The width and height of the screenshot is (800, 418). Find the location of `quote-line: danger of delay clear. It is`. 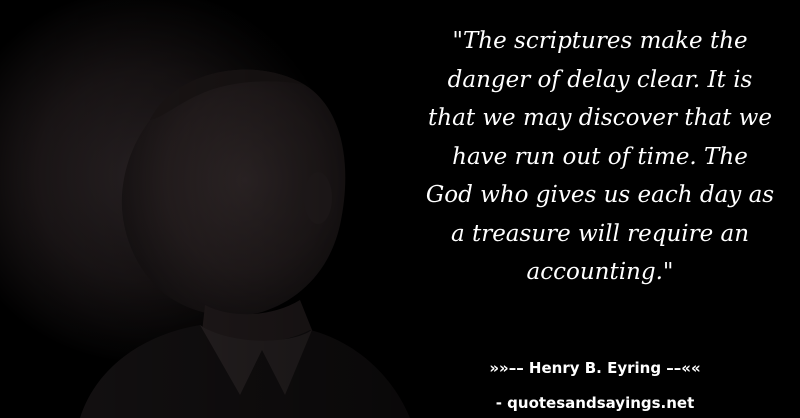

quote-line: danger of delay clear. It is is located at coordinates (600, 79).